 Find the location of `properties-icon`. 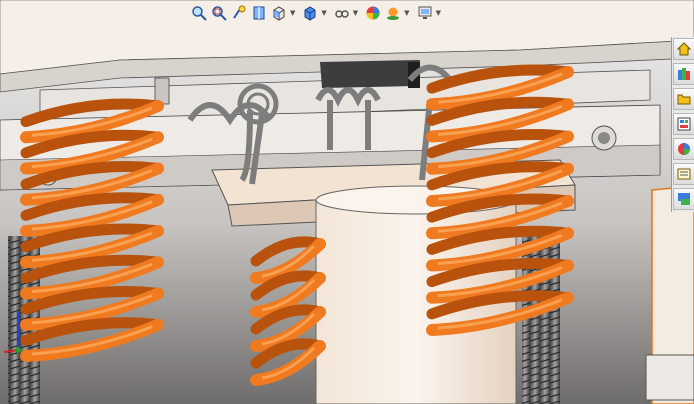

properties-icon is located at coordinates (683, 174).